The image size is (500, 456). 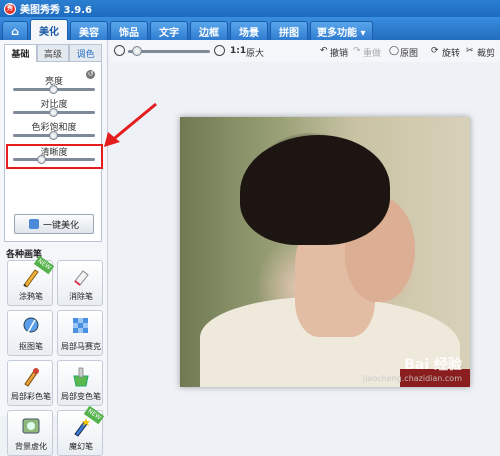 I want to click on undo-button: 撤销, so click(x=339, y=52).